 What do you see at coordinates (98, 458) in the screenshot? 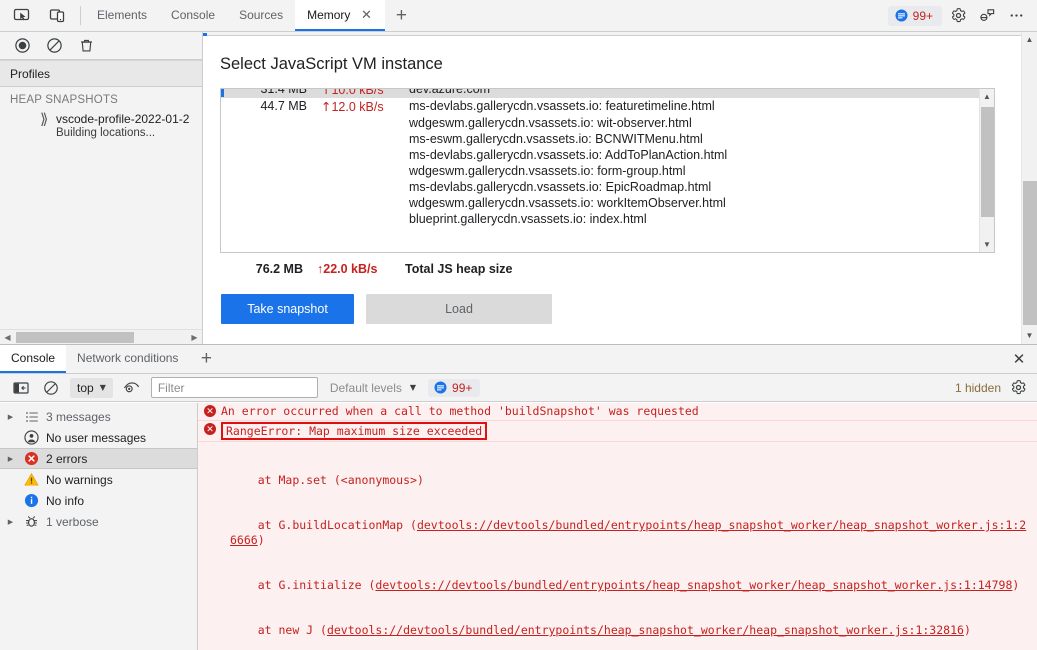
I see `sidebar-item-errors: ▶ 2 errors` at bounding box center [98, 458].